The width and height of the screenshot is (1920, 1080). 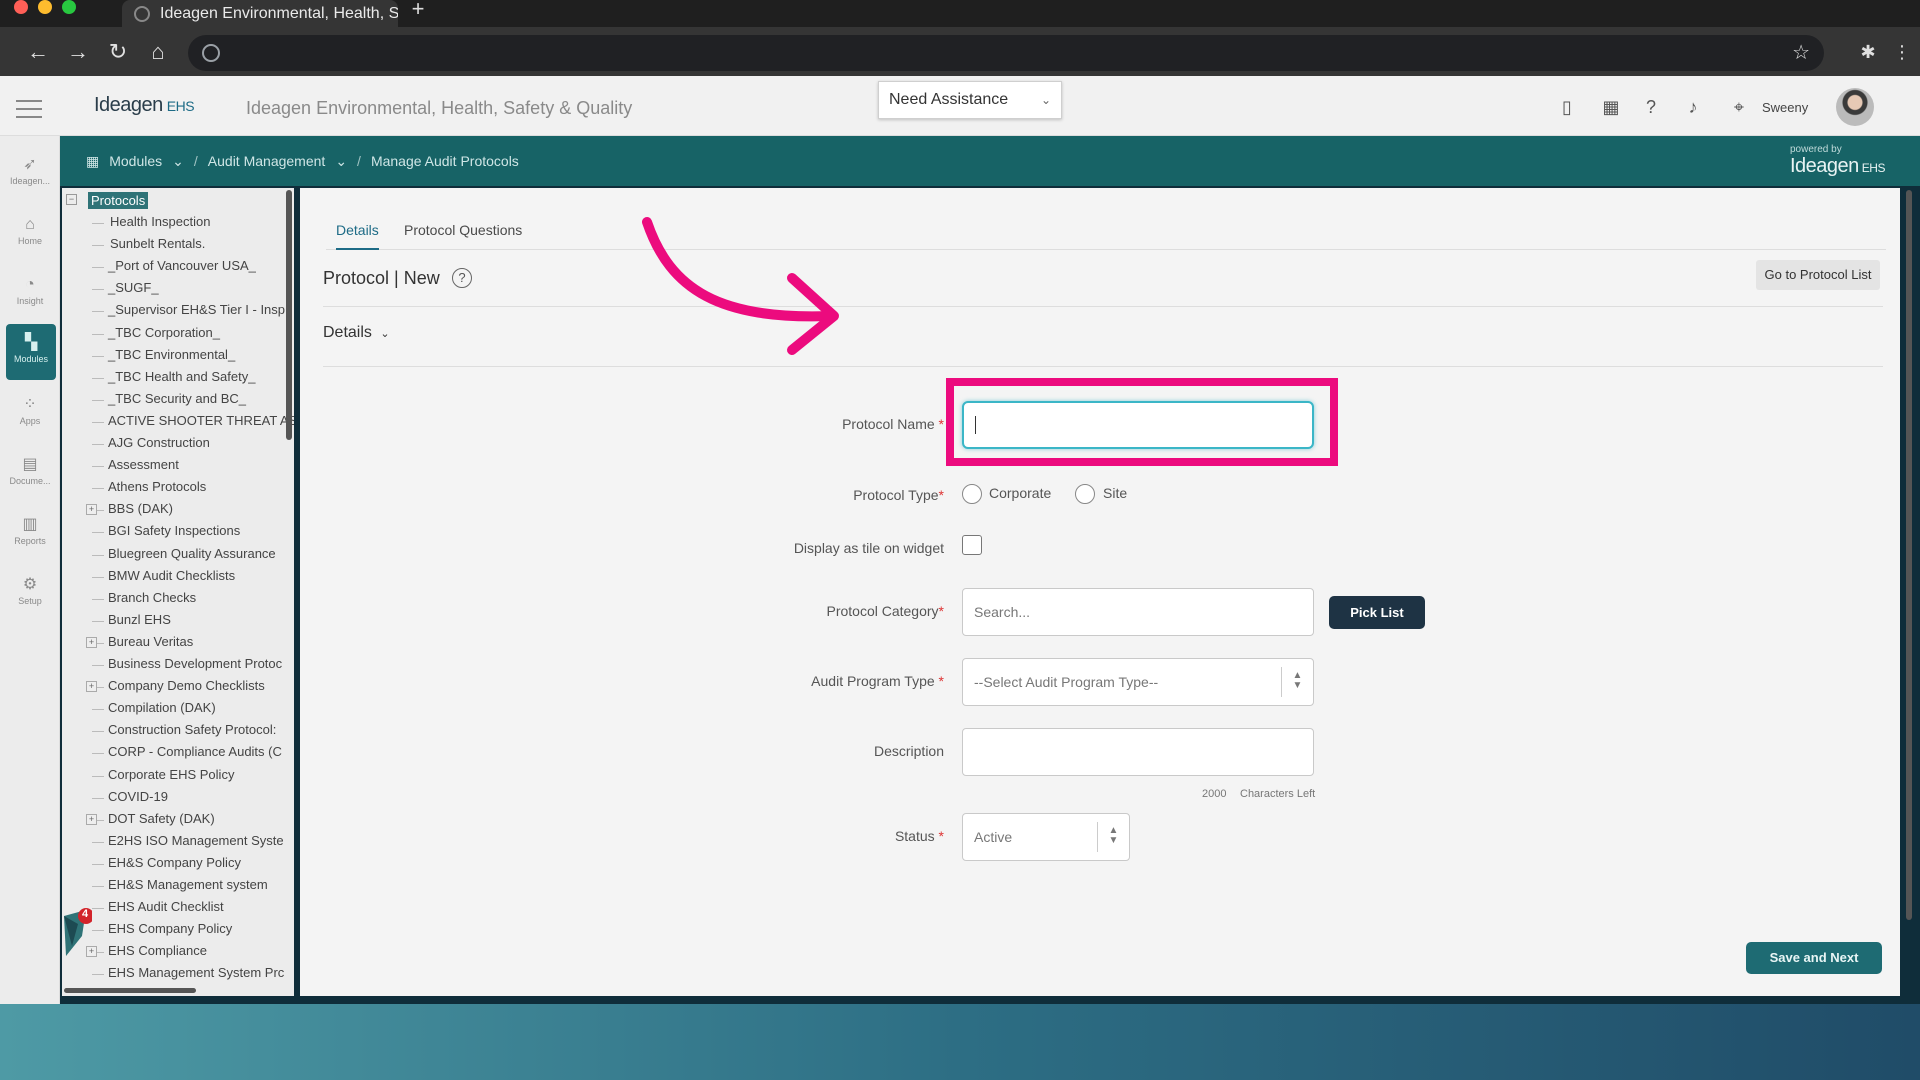 I want to click on tree-item: _TBC Health and Safety_, so click(x=181, y=376).